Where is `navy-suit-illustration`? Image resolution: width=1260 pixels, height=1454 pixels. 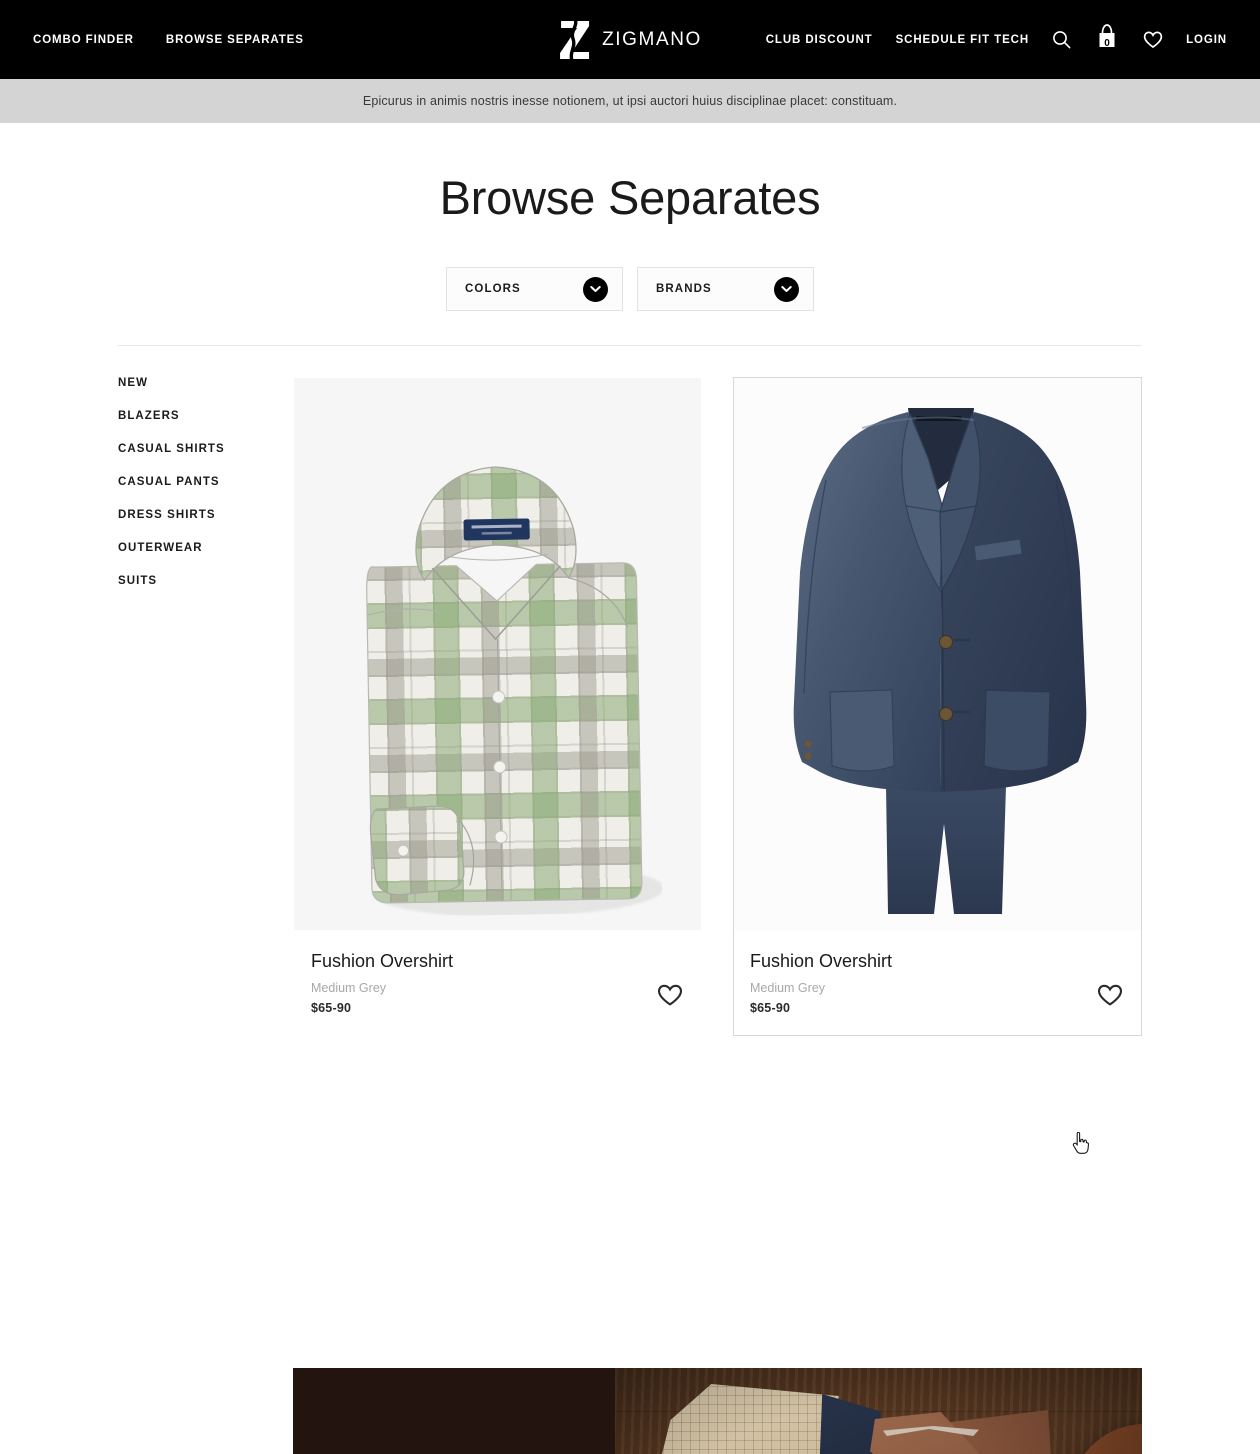 navy-suit-illustration is located at coordinates (938, 654).